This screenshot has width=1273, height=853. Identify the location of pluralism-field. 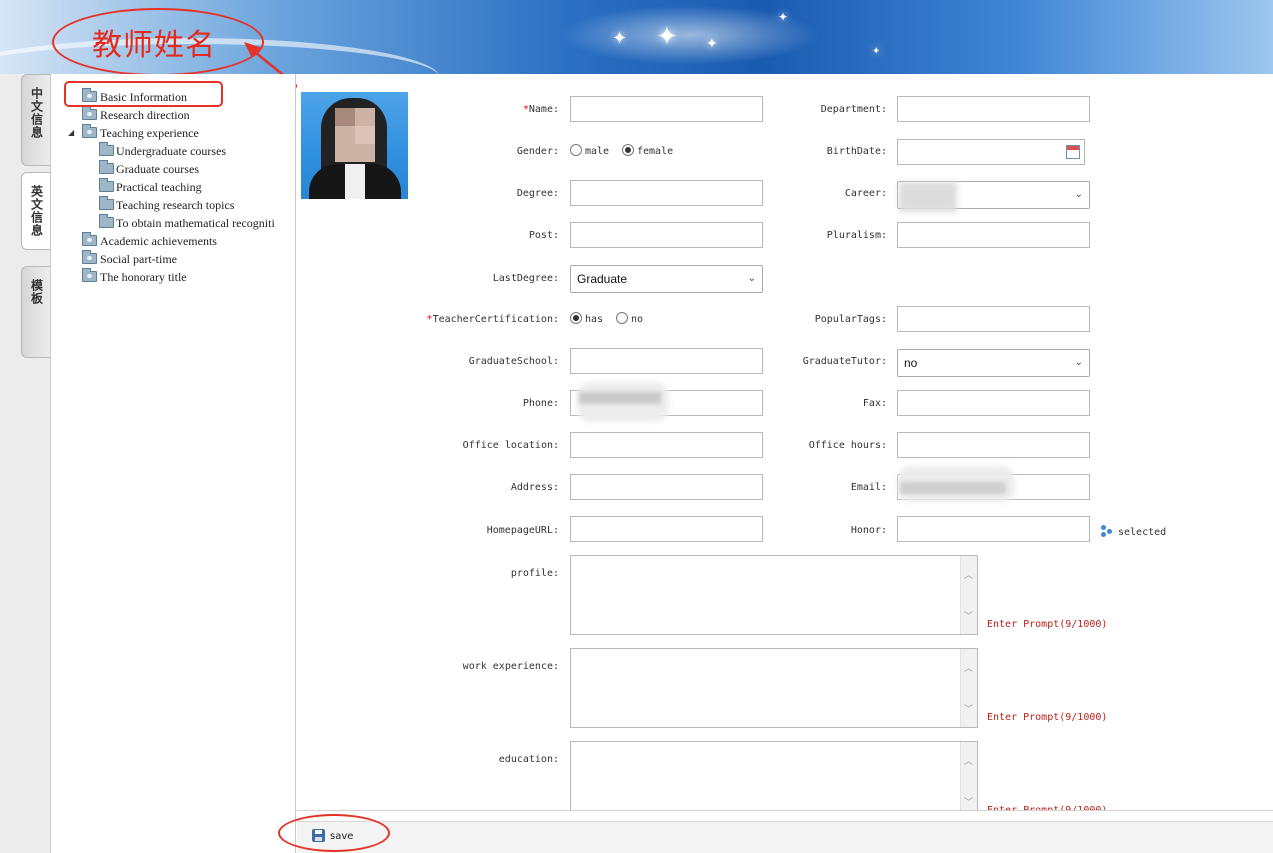
(993, 235).